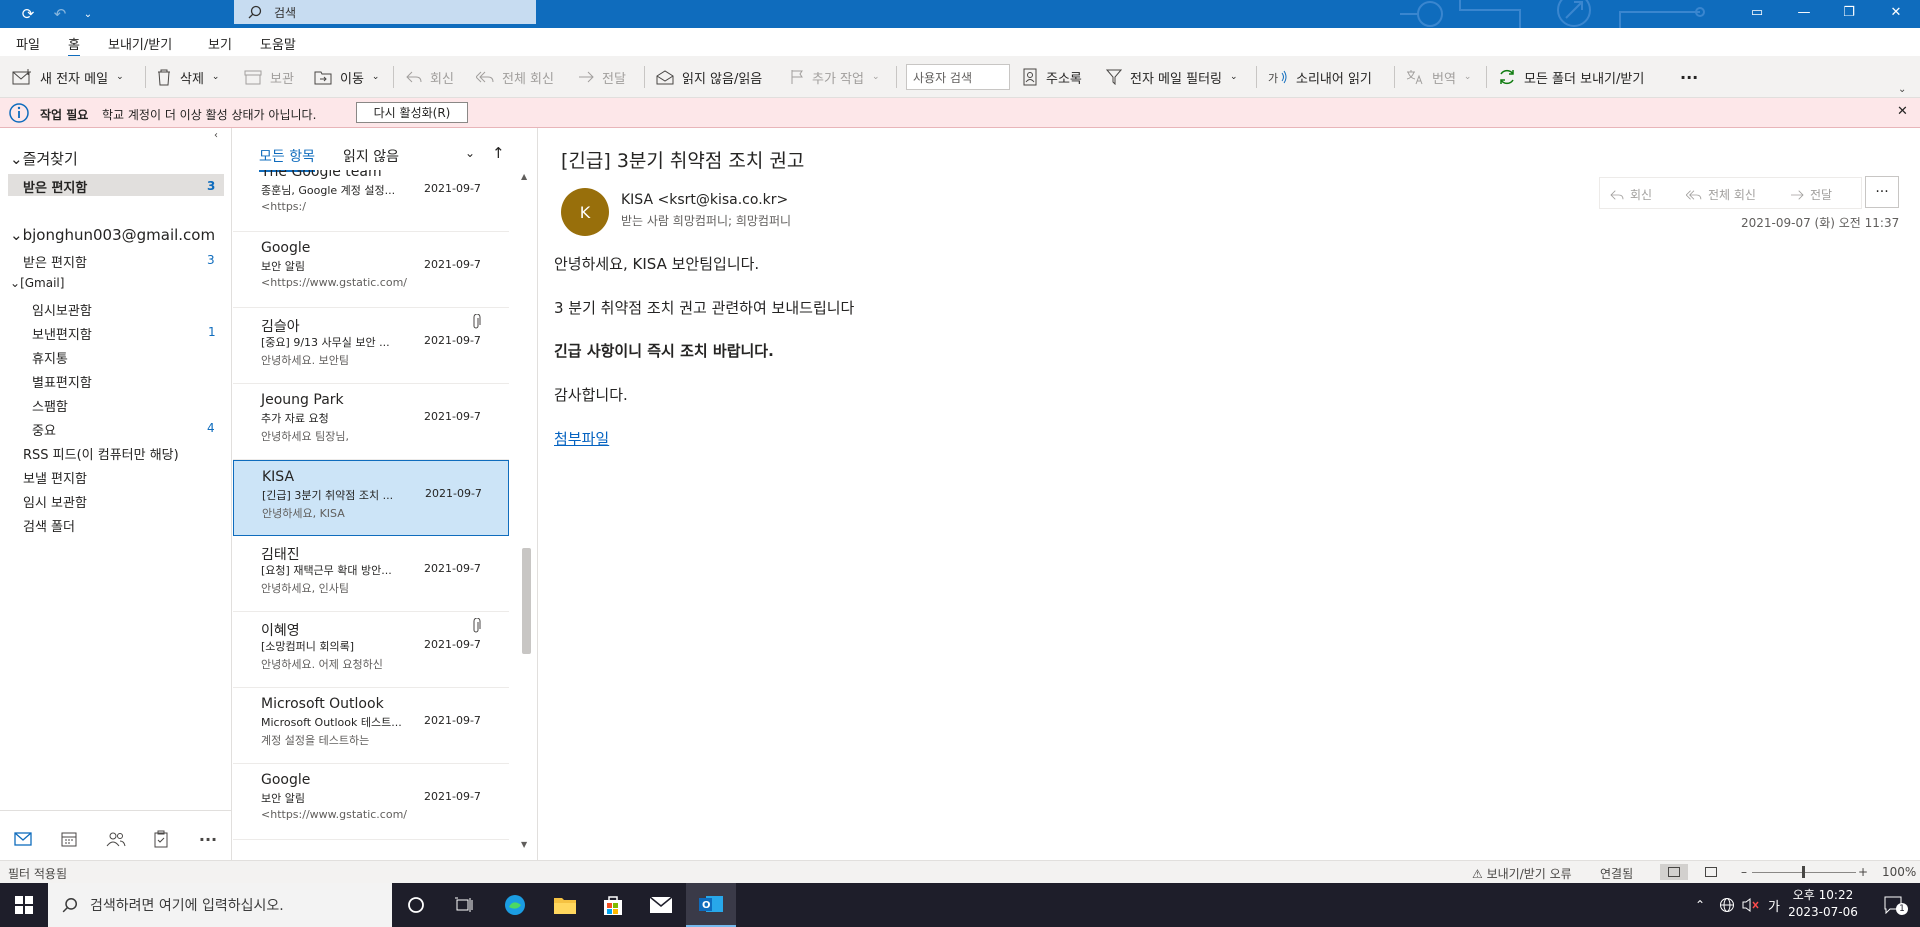  What do you see at coordinates (1896, 12) in the screenshot?
I see `close-button: ✕` at bounding box center [1896, 12].